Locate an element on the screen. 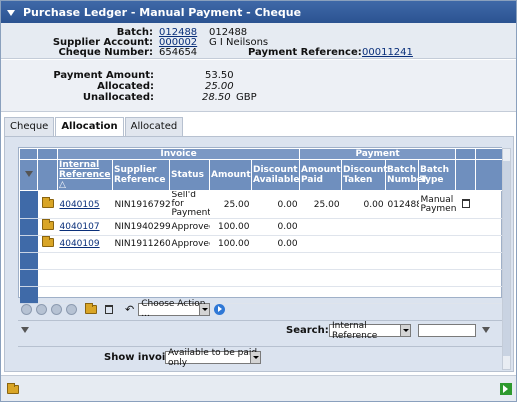 This screenshot has height=402, width=517. search-input is located at coordinates (447, 330).